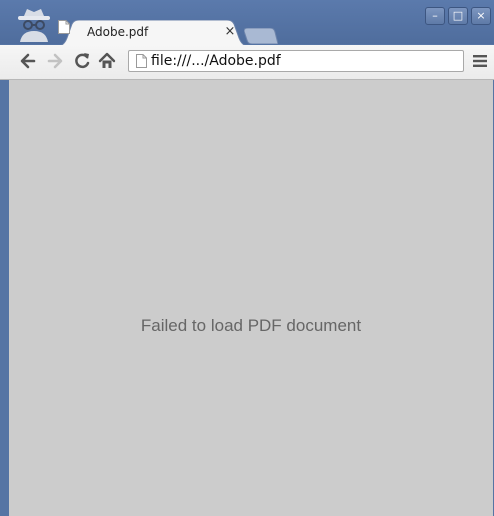 The width and height of the screenshot is (494, 516). What do you see at coordinates (216, 61) in the screenshot?
I see `url-text: file:///.../Adobe.pdf` at bounding box center [216, 61].